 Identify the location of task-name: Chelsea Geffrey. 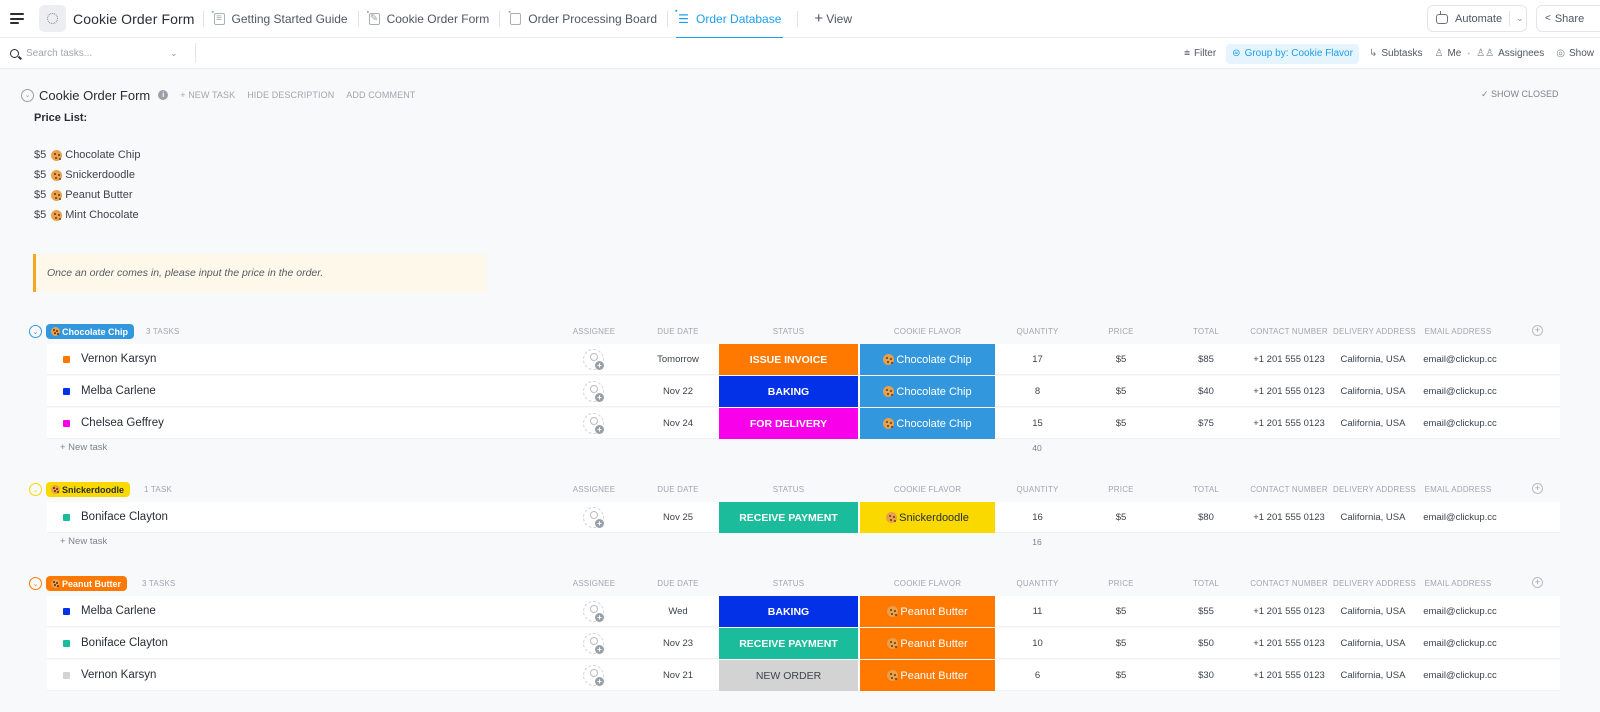
(122, 423).